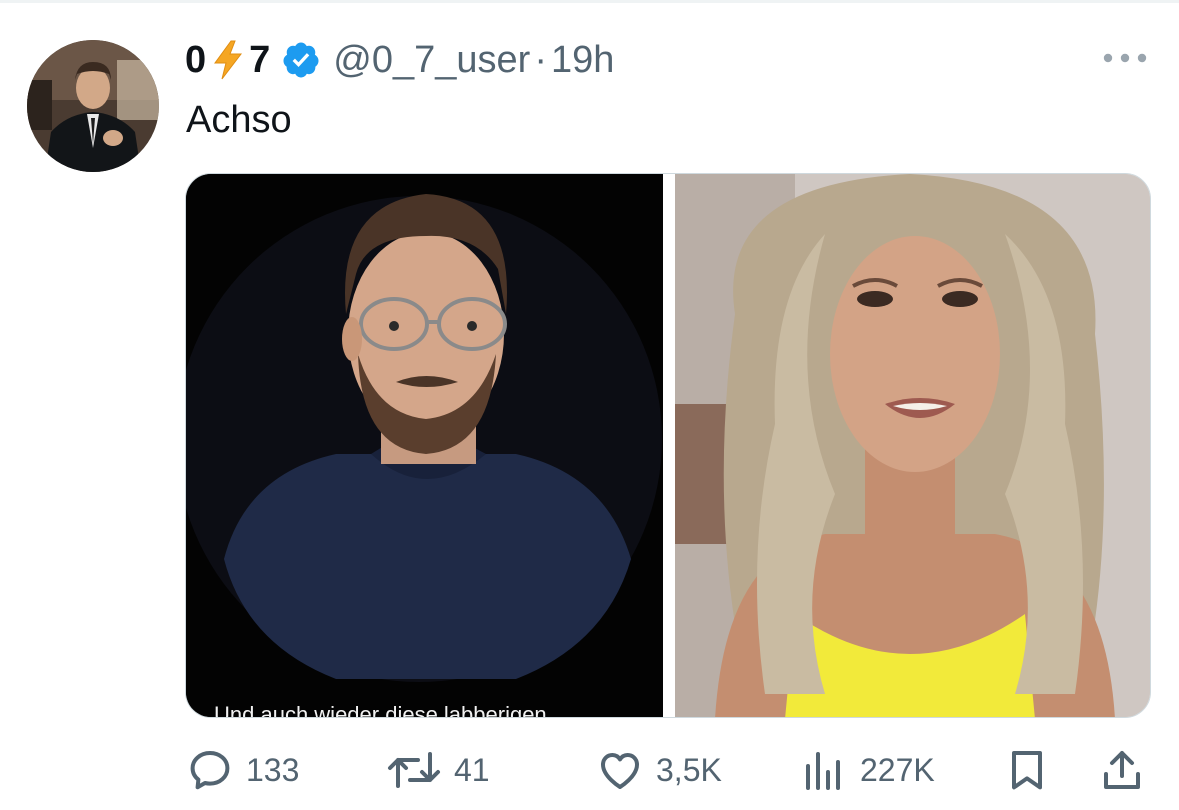 The width and height of the screenshot is (1179, 810). I want to click on bookmark-button, so click(1027, 770).